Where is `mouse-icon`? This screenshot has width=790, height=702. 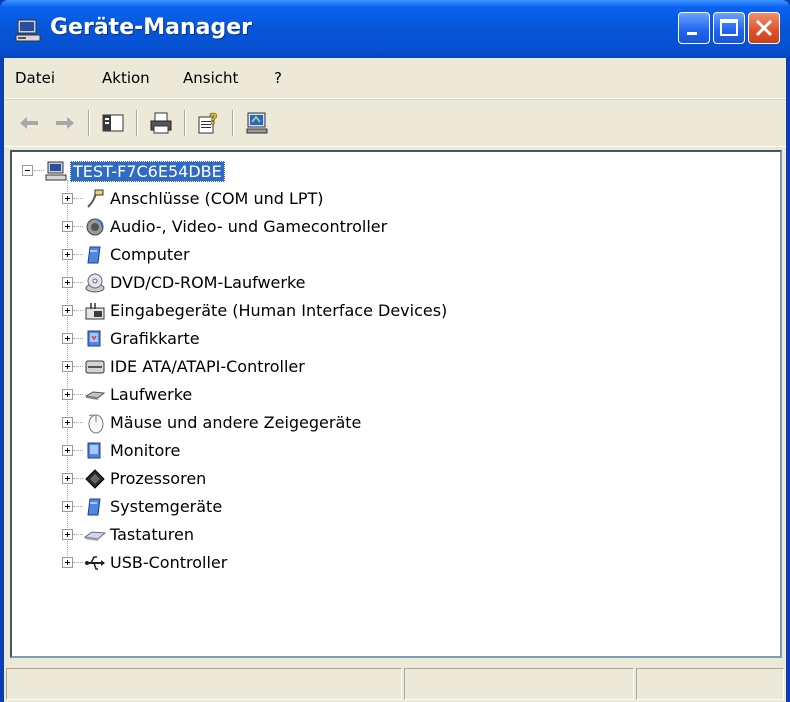
mouse-icon is located at coordinates (96, 424).